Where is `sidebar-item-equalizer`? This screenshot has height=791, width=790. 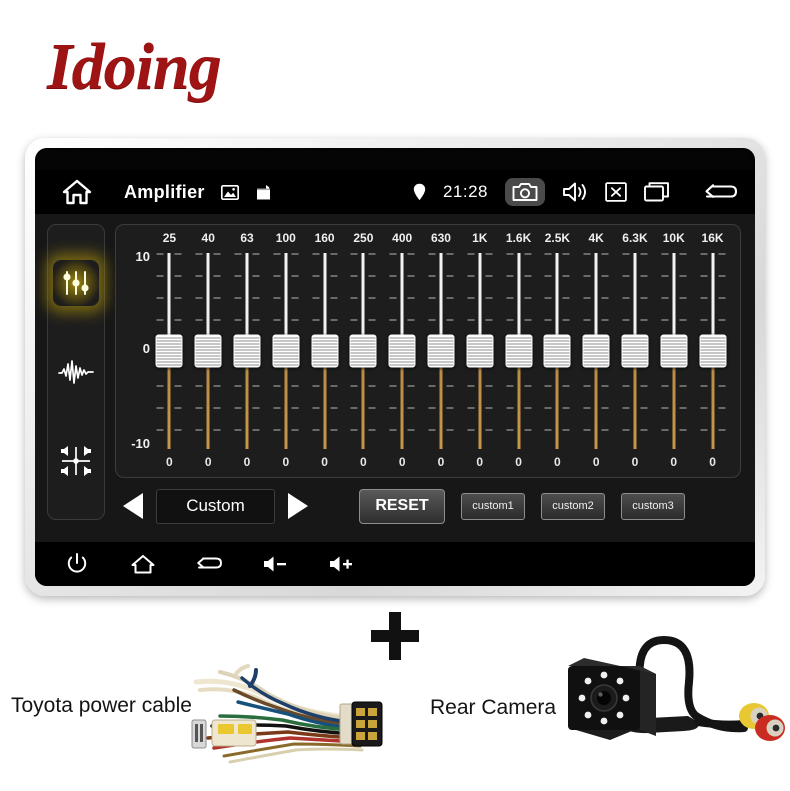 sidebar-item-equalizer is located at coordinates (76, 283).